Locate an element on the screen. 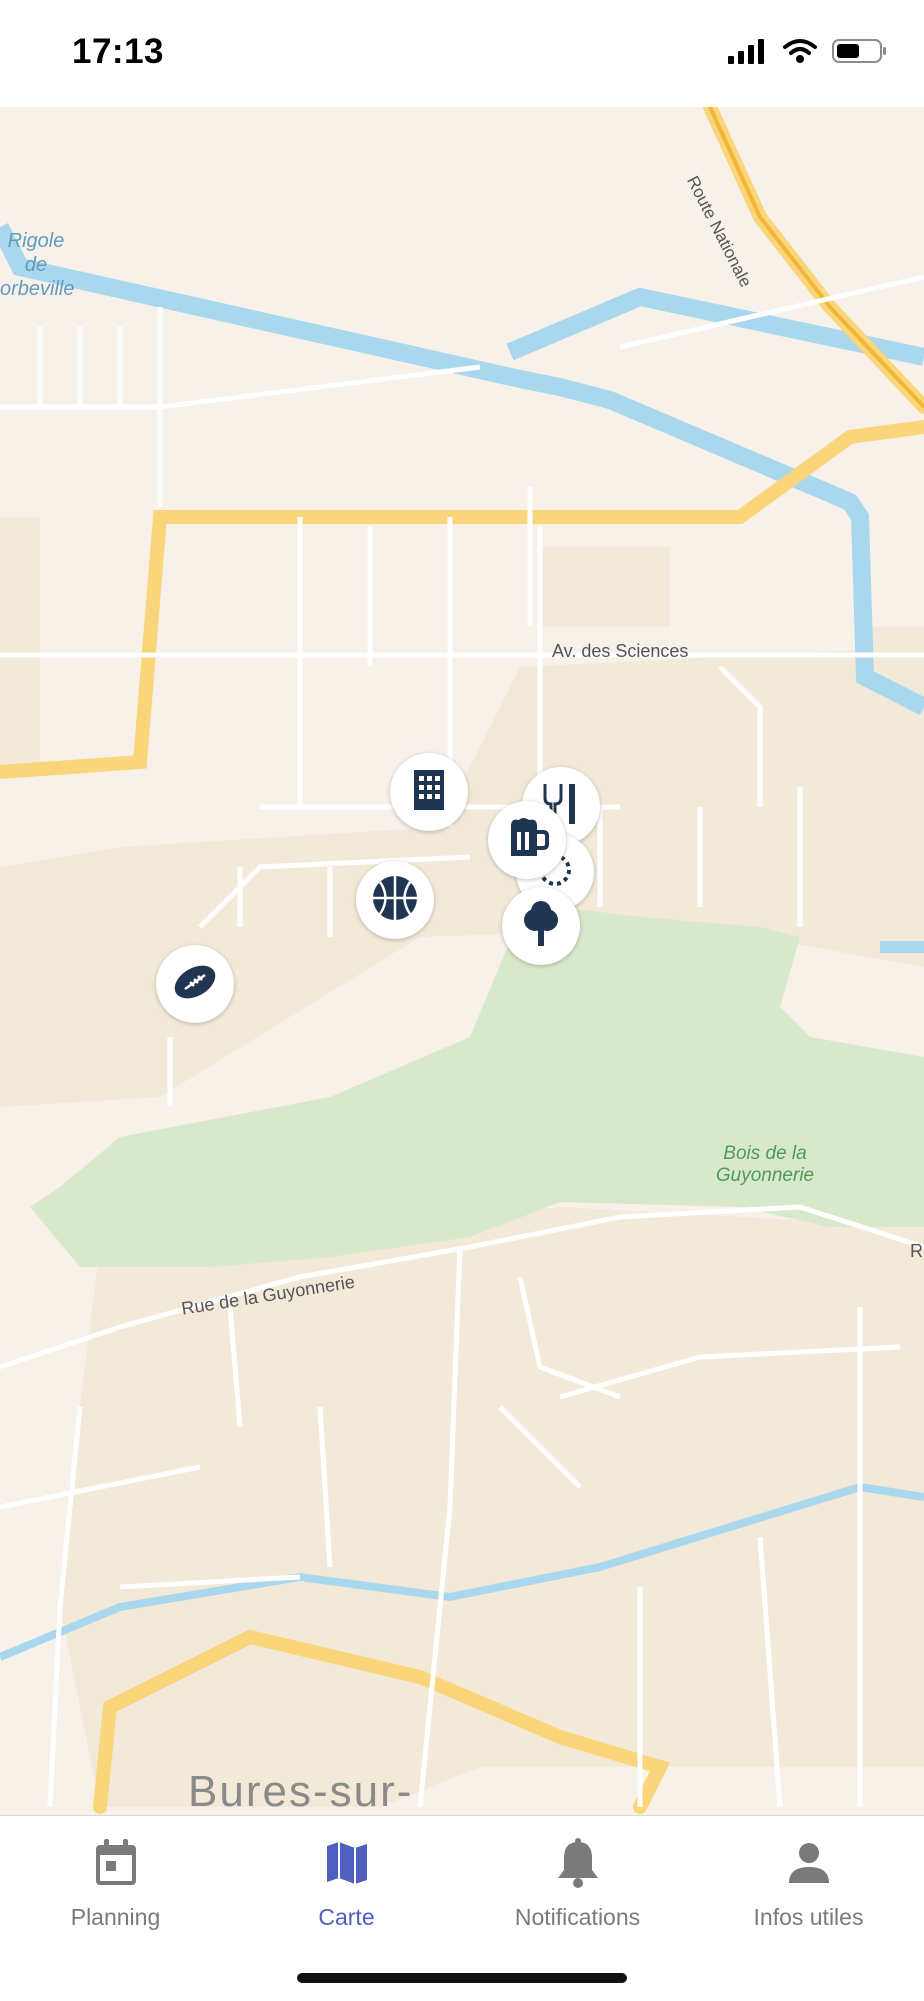  map-label-rigole: Rigole de orbeville is located at coordinates (37, 265).